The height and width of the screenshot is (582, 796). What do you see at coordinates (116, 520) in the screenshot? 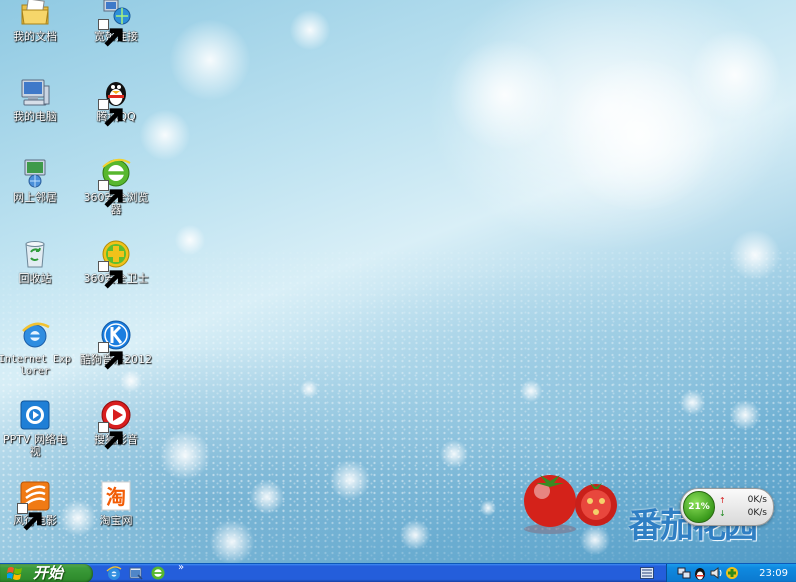
I see `icon-label: 淘宝网` at bounding box center [116, 520].